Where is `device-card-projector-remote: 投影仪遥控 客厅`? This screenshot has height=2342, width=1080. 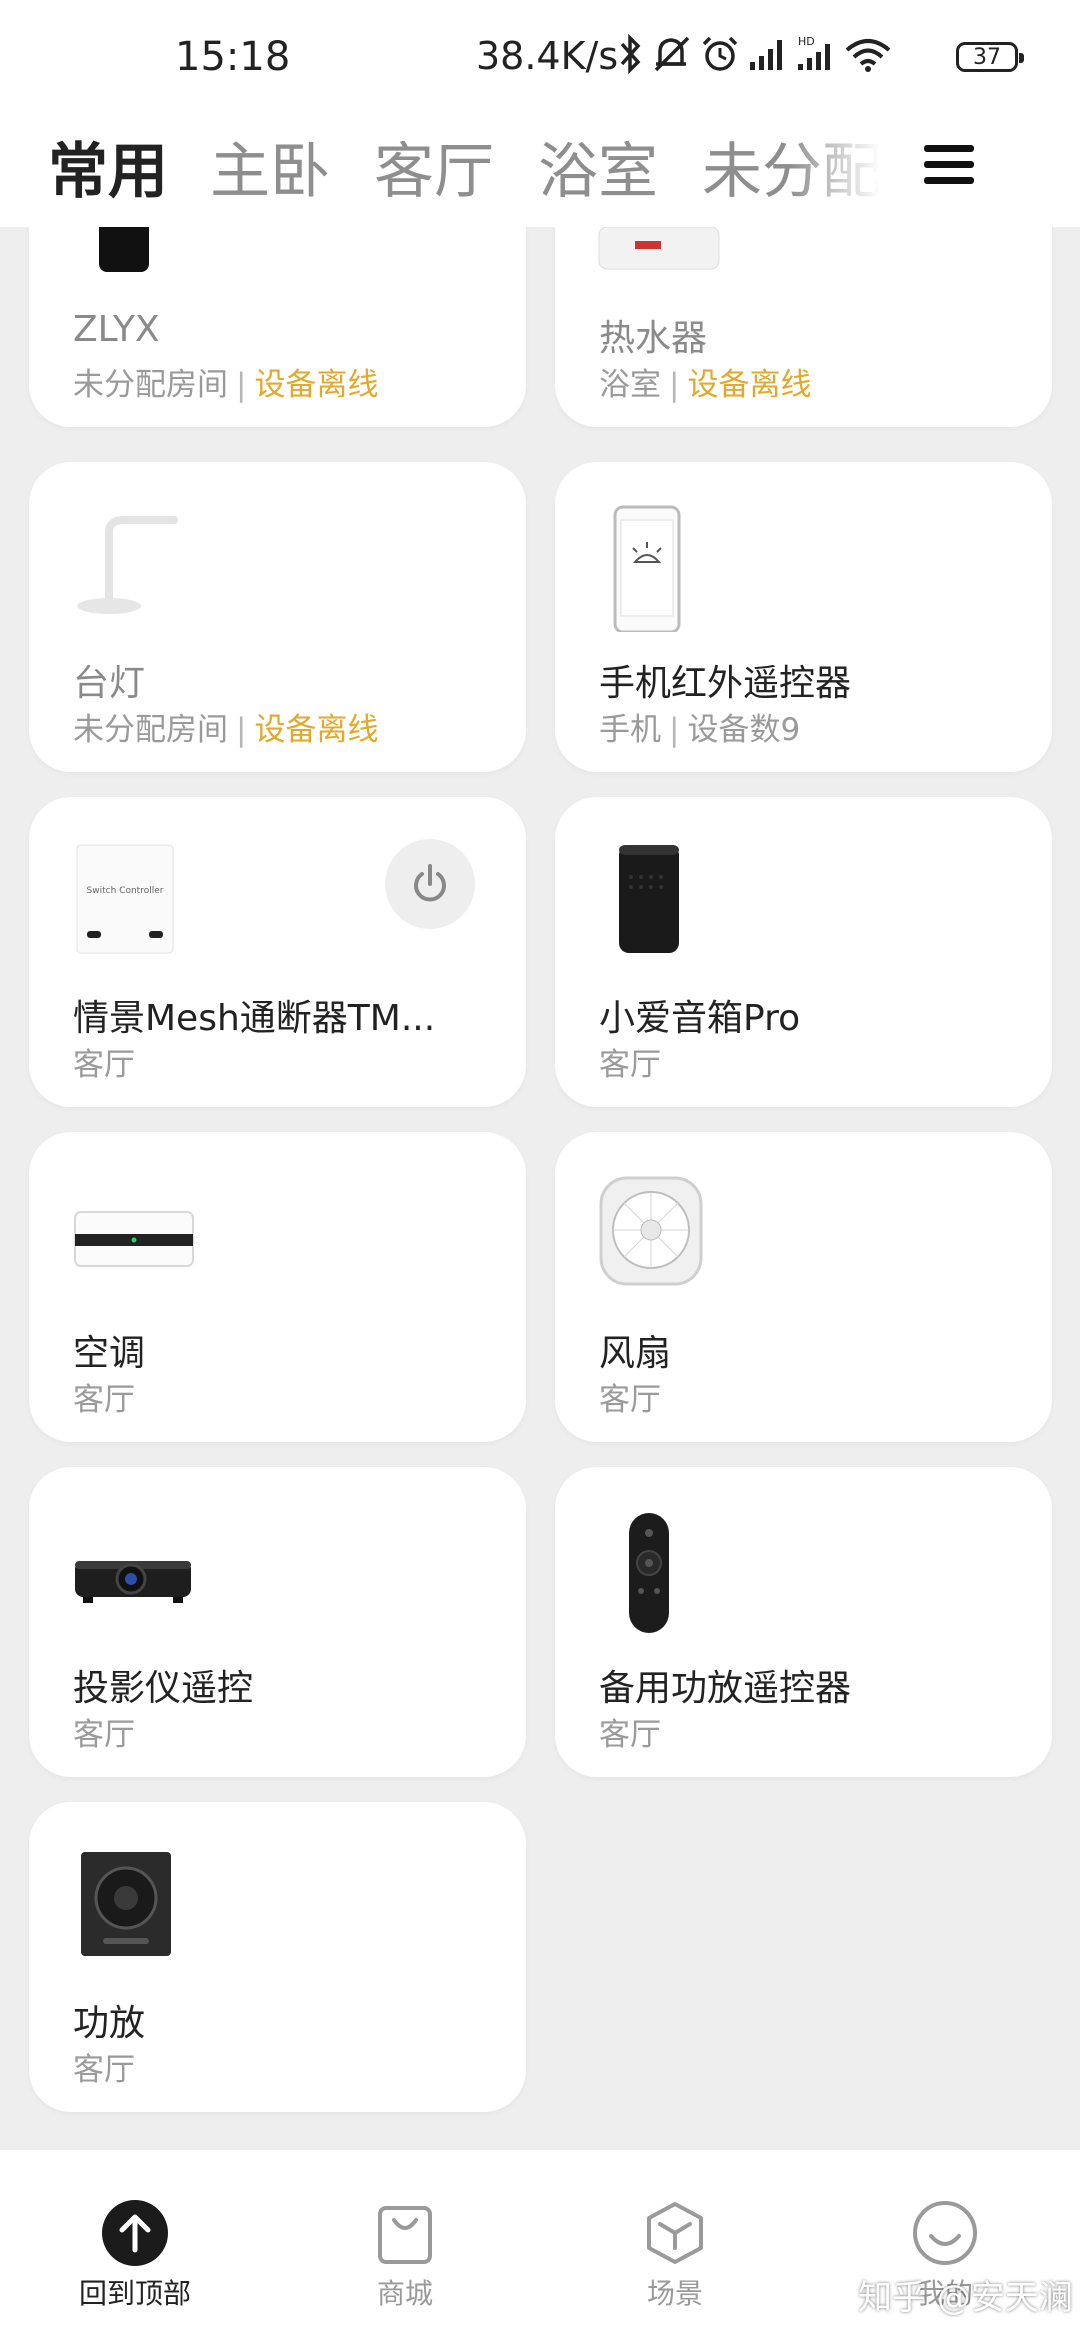
device-card-projector-remote: 投影仪遥控 客厅 is located at coordinates (277, 1622).